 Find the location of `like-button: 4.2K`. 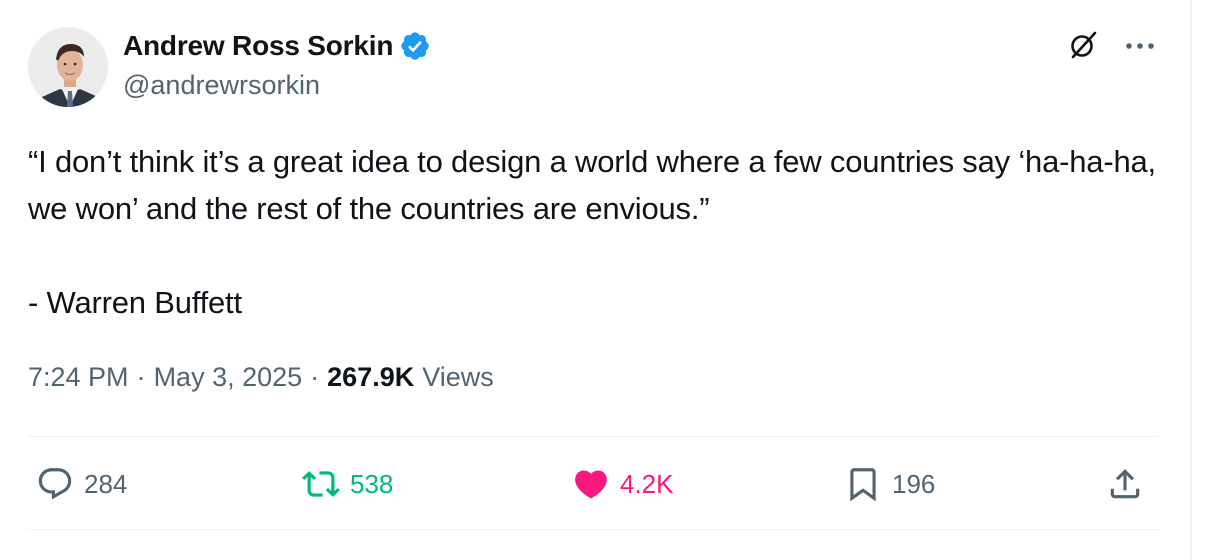

like-button: 4.2K is located at coordinates (623, 484).